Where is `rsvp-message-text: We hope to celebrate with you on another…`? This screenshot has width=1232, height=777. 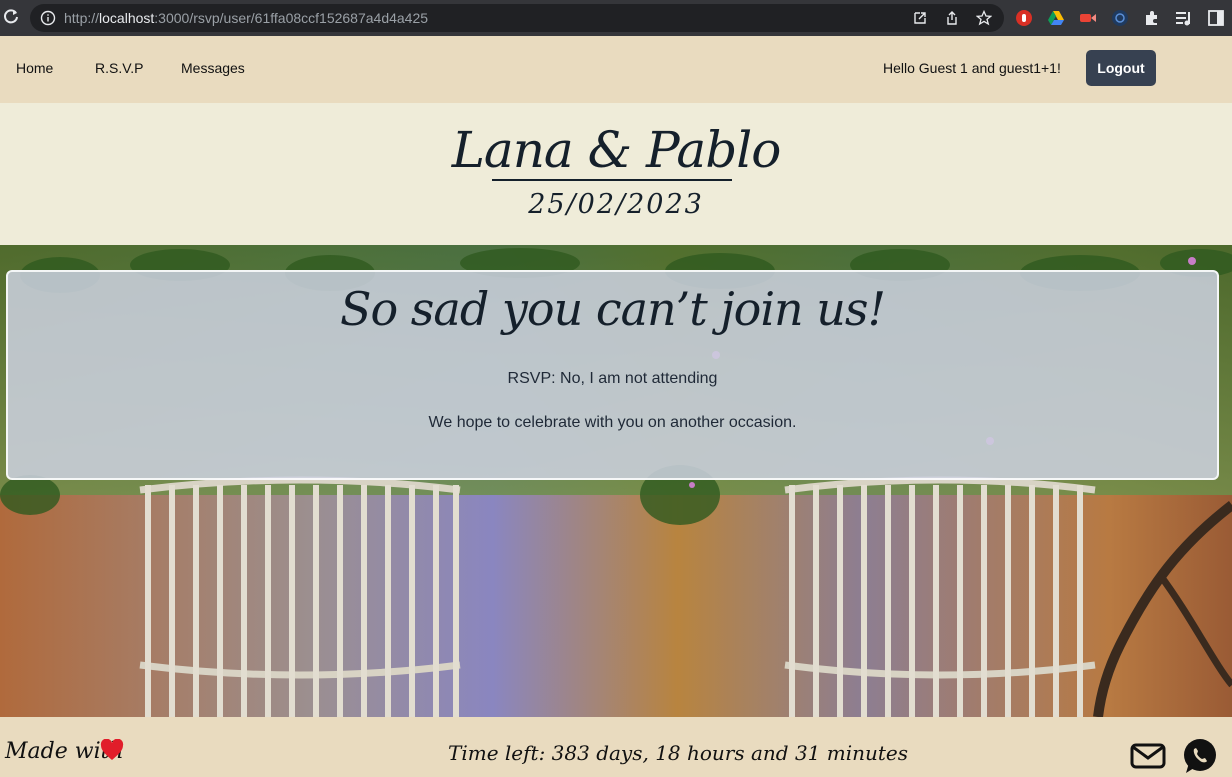
rsvp-message-text: We hope to celebrate with you on another… is located at coordinates (612, 422).